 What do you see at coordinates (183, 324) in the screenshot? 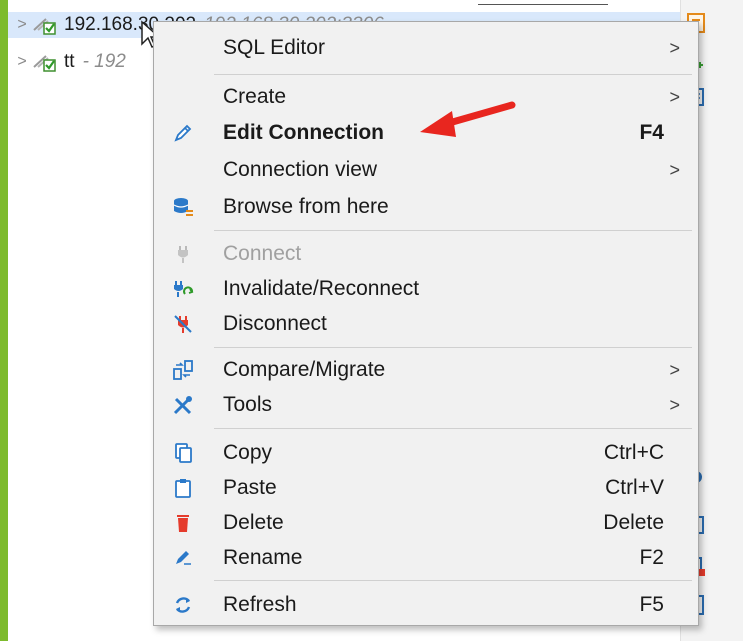
I see `disconnect-icon` at bounding box center [183, 324].